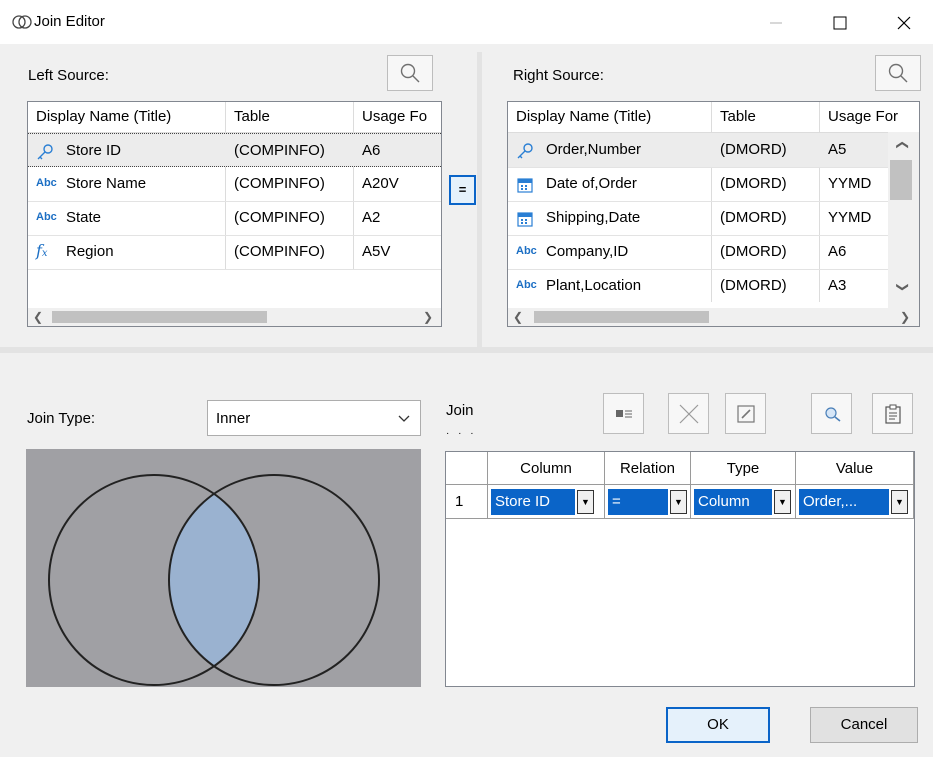 This screenshot has height=757, width=933. I want to click on relation-cell: = ▼, so click(648, 502).